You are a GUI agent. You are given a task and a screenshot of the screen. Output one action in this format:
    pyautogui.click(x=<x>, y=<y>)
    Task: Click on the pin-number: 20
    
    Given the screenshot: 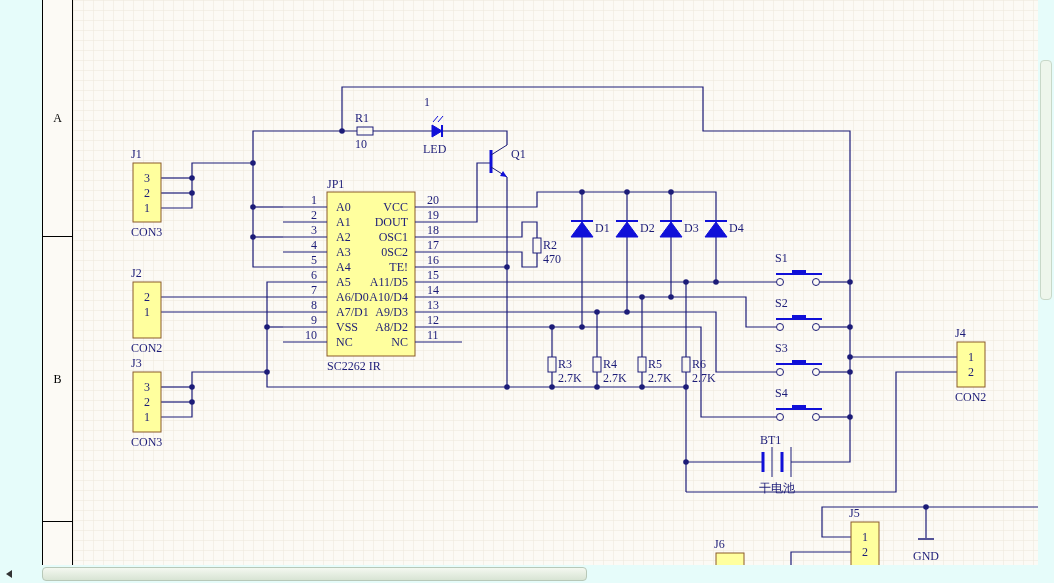 What is the action you would take?
    pyautogui.click(x=433, y=200)
    